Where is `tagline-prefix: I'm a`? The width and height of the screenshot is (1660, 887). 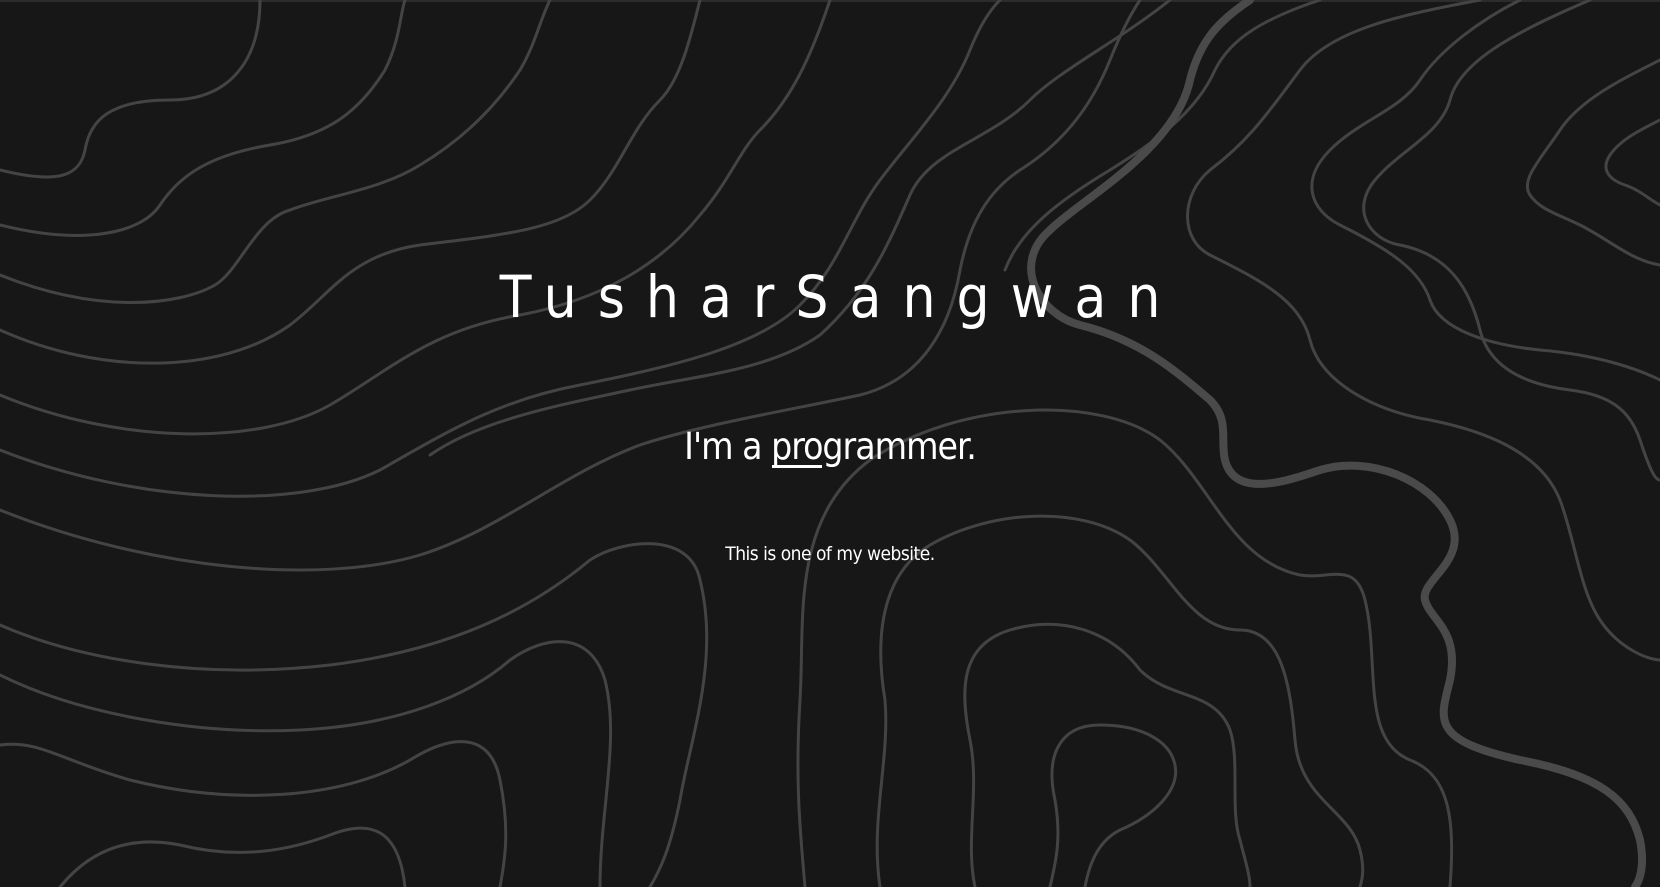 tagline-prefix: I'm a is located at coordinates (728, 446).